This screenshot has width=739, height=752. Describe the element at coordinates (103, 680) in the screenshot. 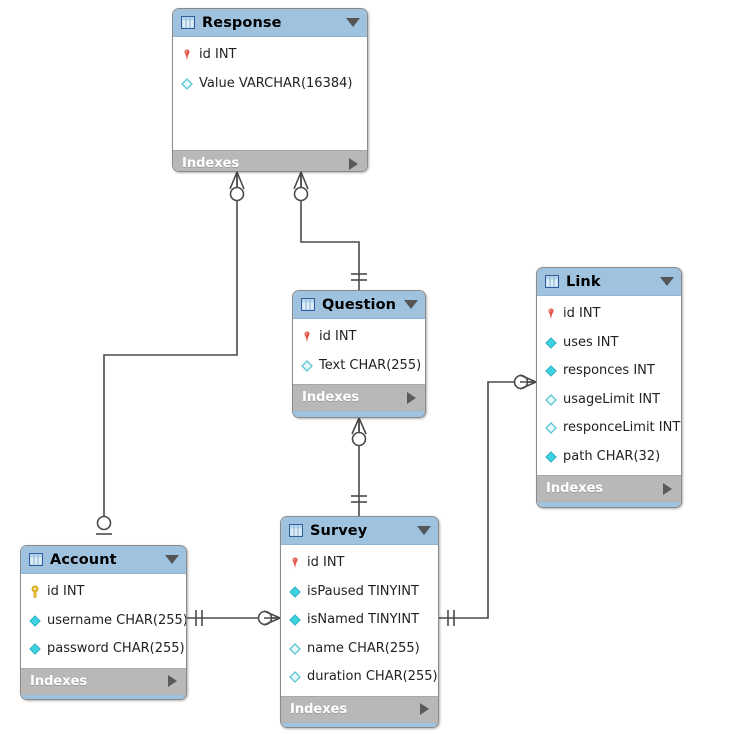

I see `indexes-section-account: Indexes` at that location.